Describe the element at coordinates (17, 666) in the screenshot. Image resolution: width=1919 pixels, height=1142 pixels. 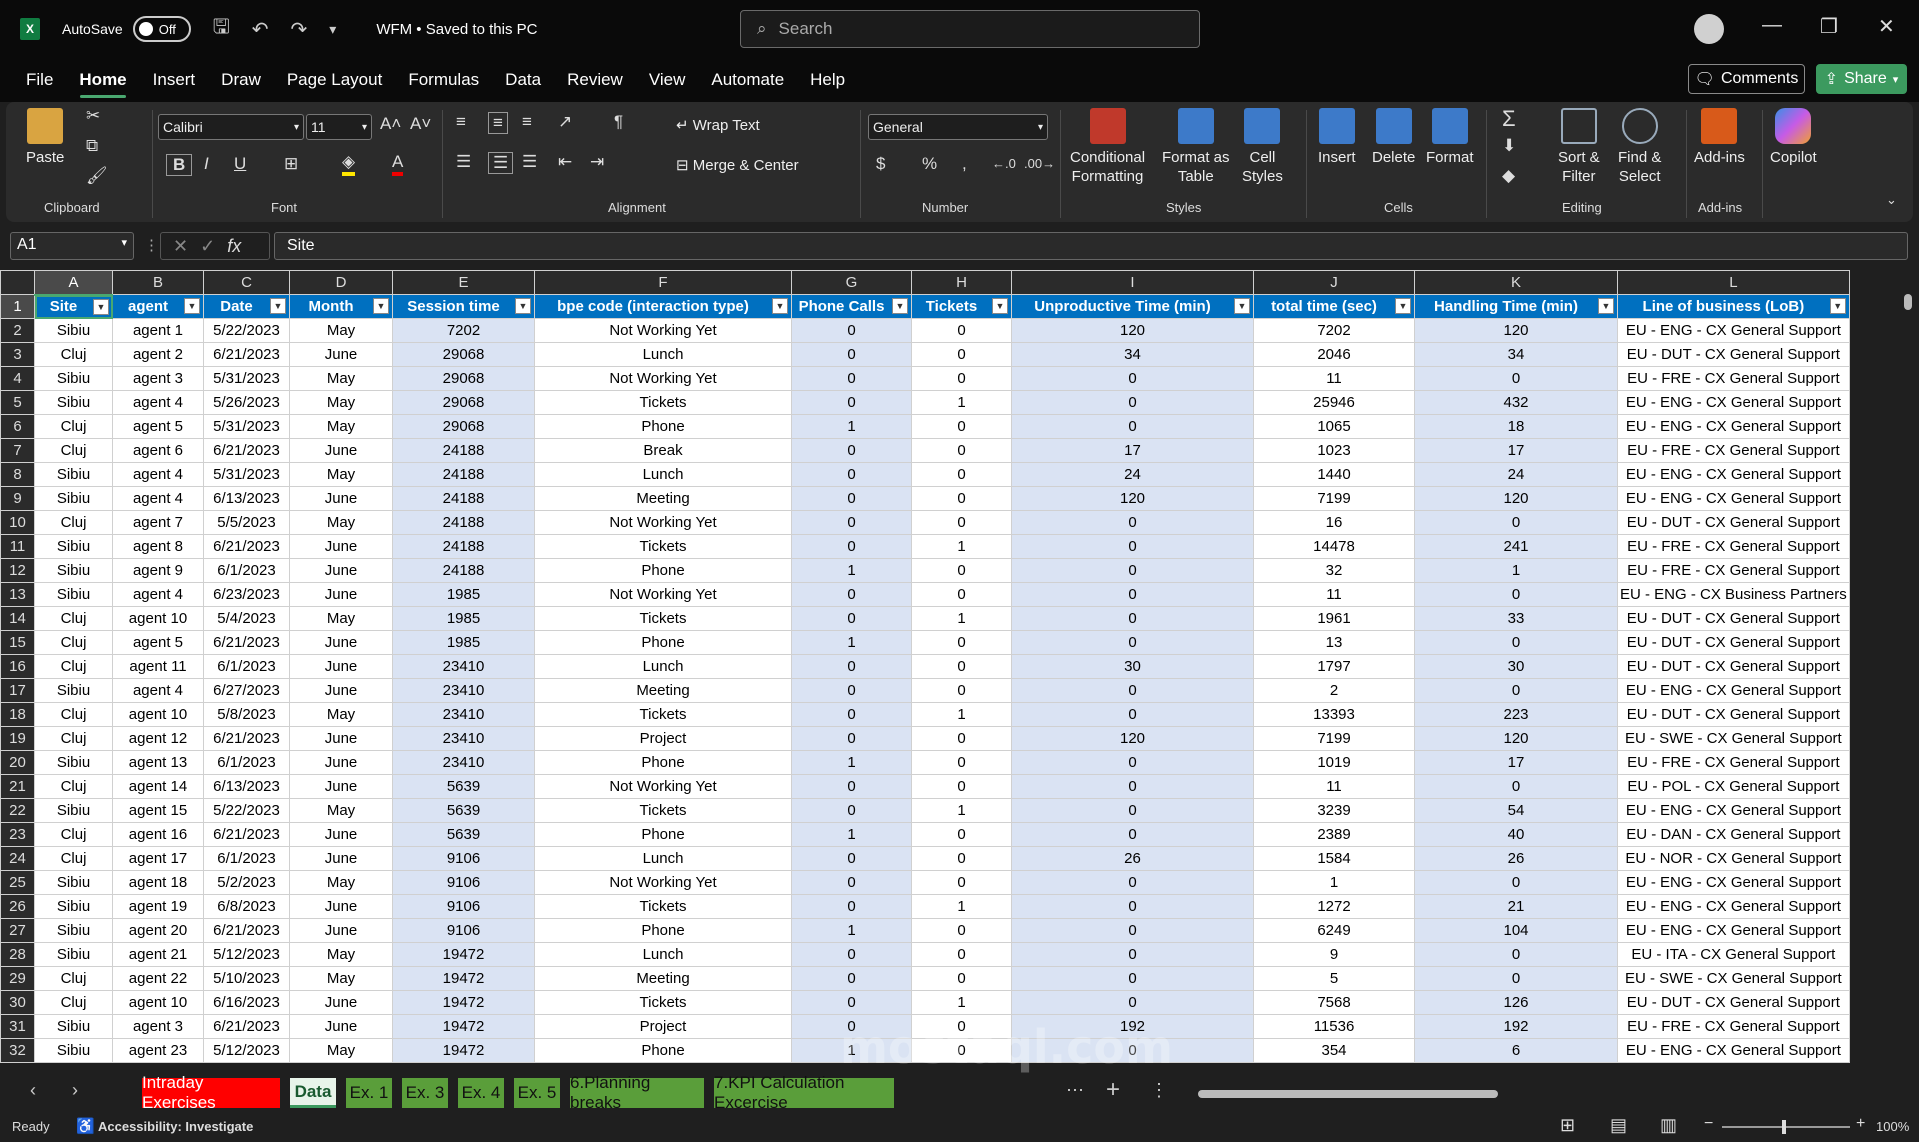
I see `row-header: 16` at that location.